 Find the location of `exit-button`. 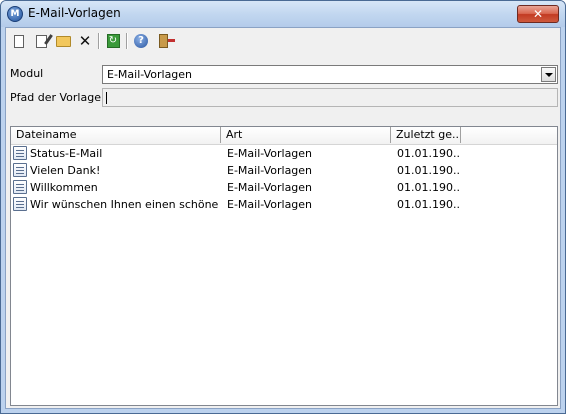

exit-button is located at coordinates (164, 41).